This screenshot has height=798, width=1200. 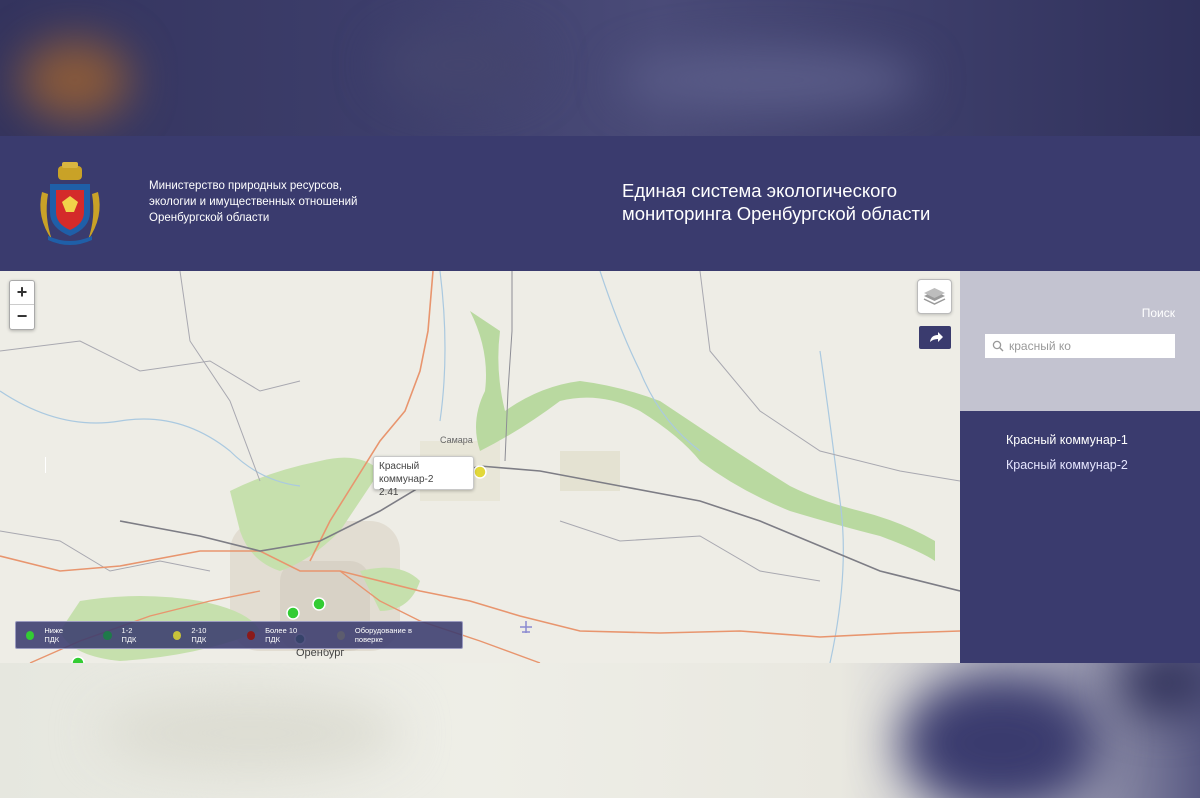 I want to click on search-input, so click(x=1089, y=346).